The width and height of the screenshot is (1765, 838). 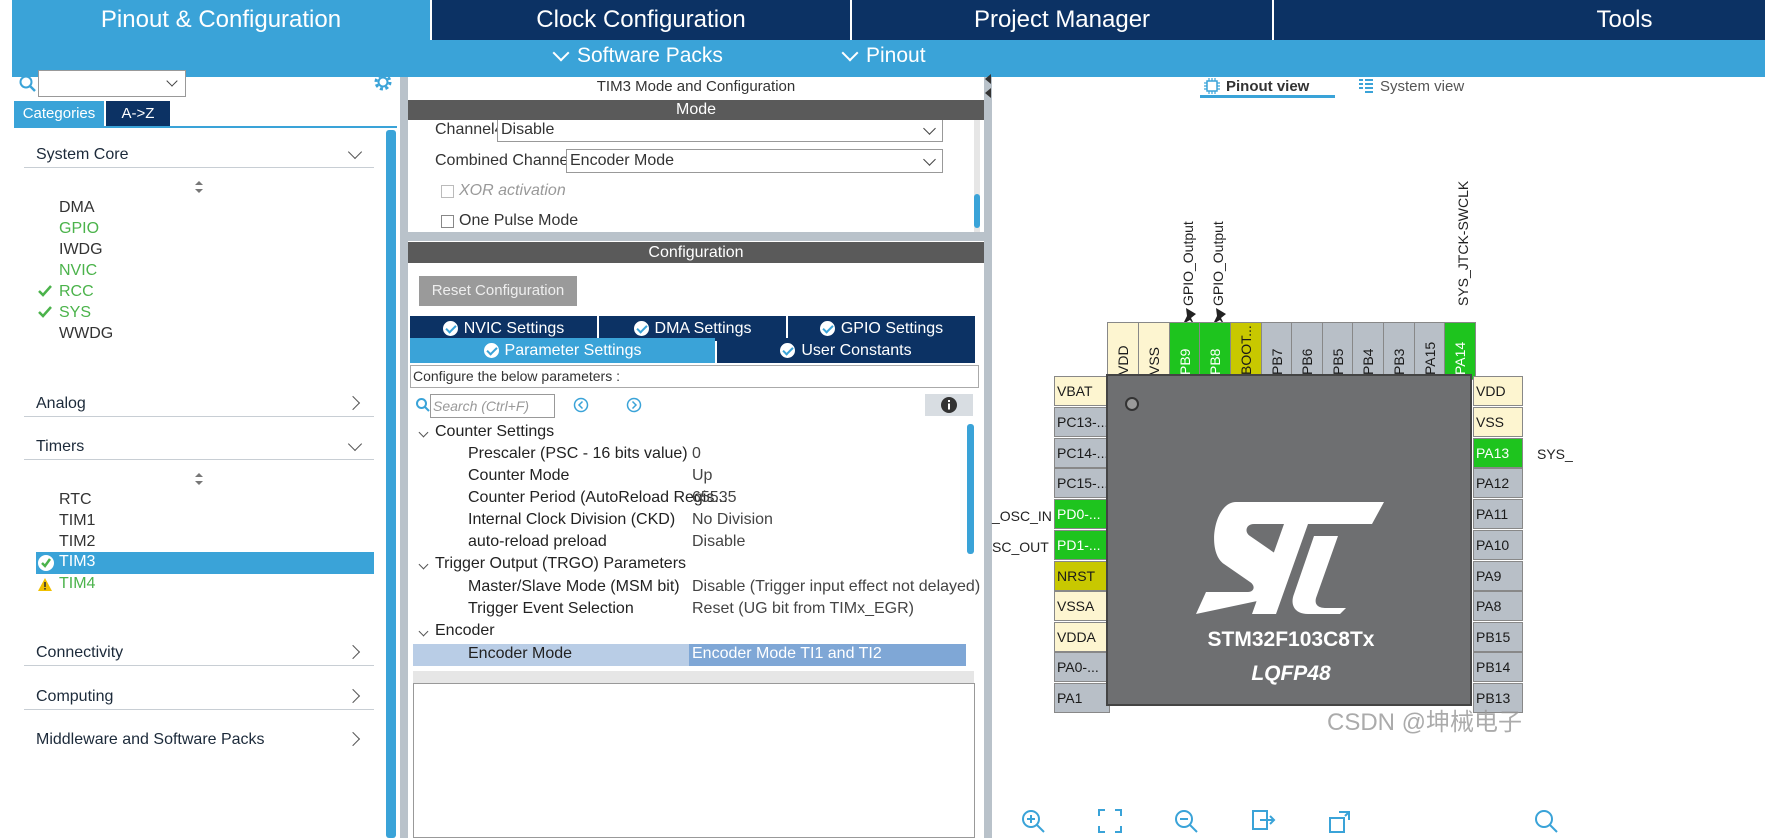 I want to click on combined-channels-select: Encoder Mode, so click(x=754, y=161).